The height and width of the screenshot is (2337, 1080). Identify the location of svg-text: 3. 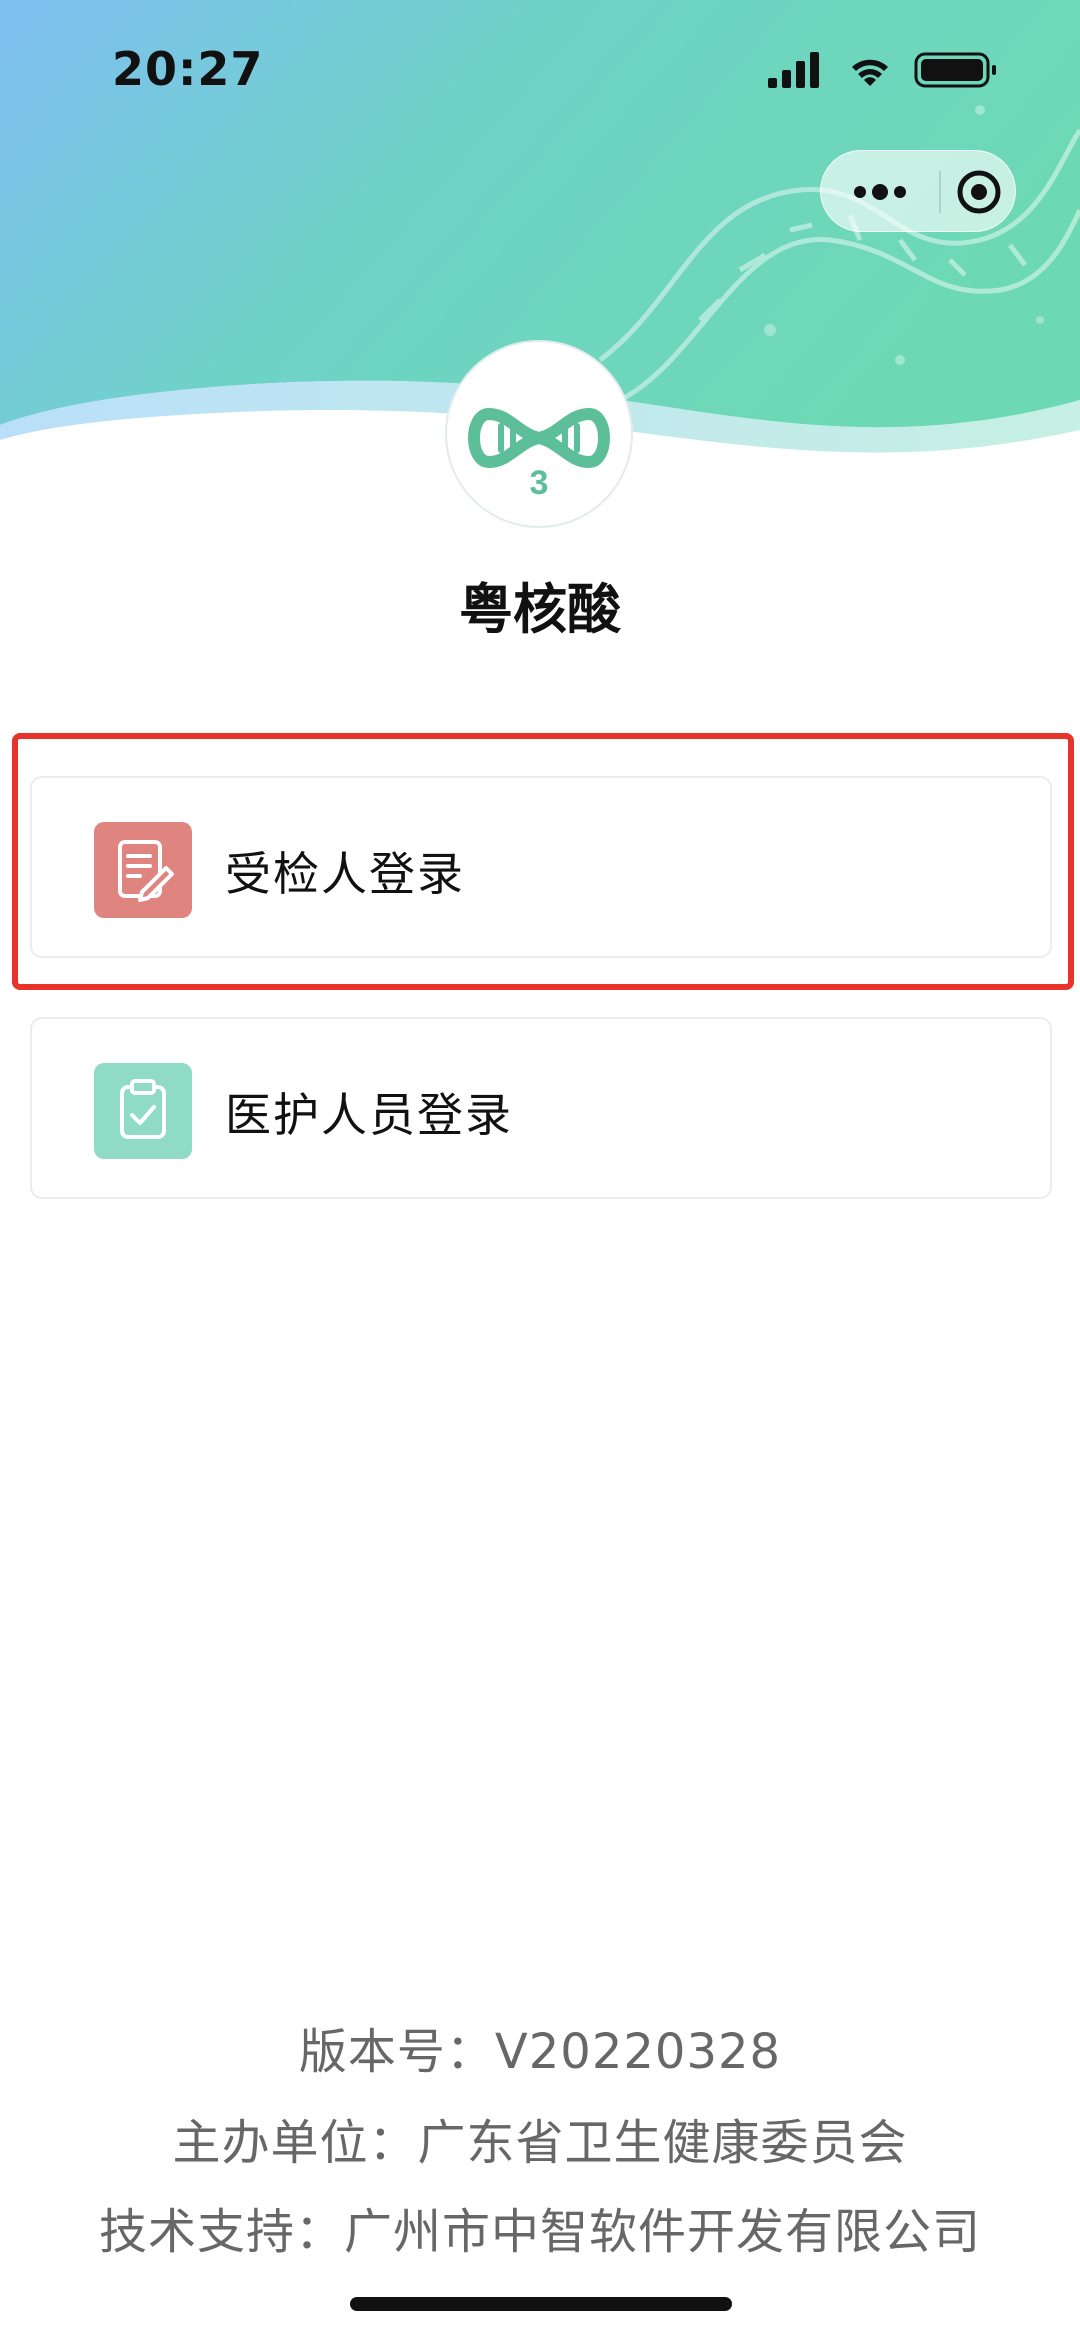
(539, 483).